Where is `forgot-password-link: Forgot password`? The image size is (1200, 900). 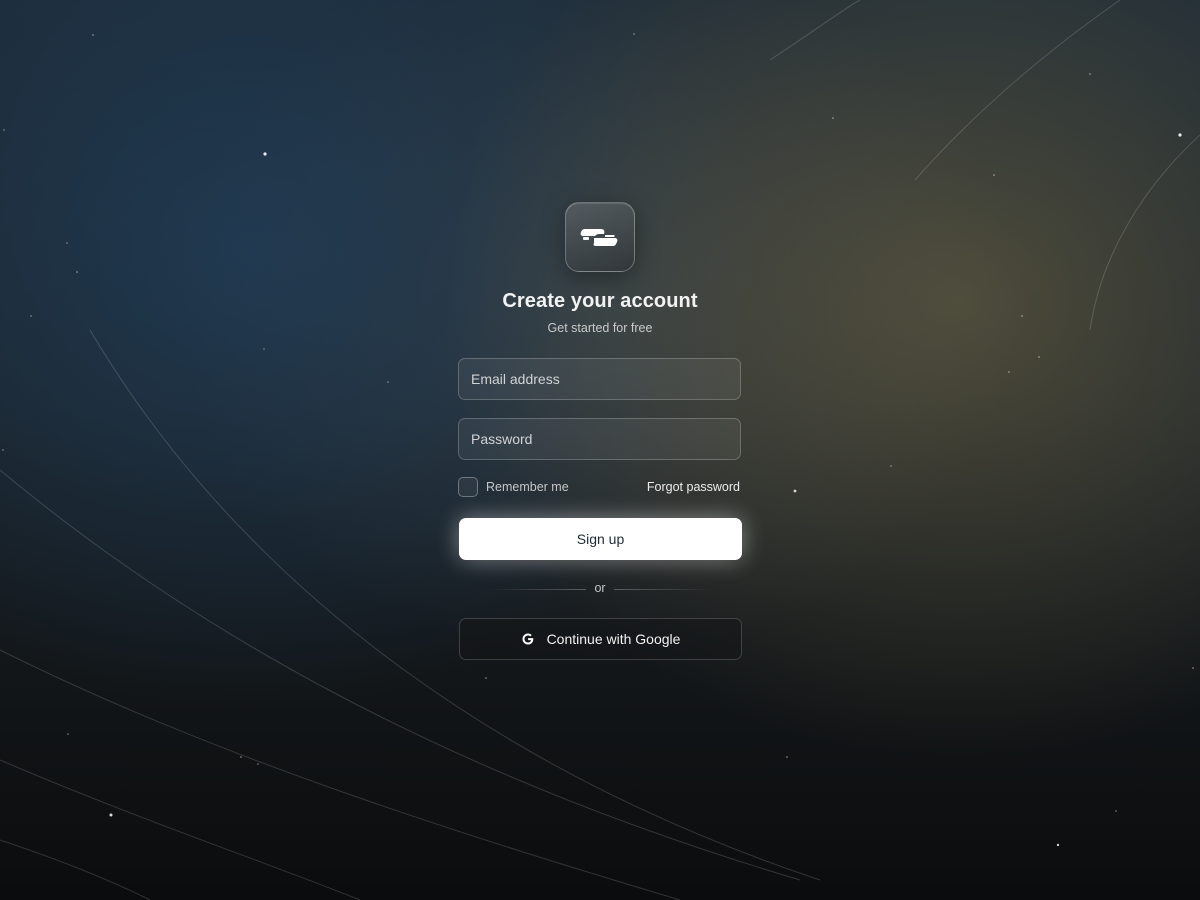
forgot-password-link: Forgot password is located at coordinates (693, 487).